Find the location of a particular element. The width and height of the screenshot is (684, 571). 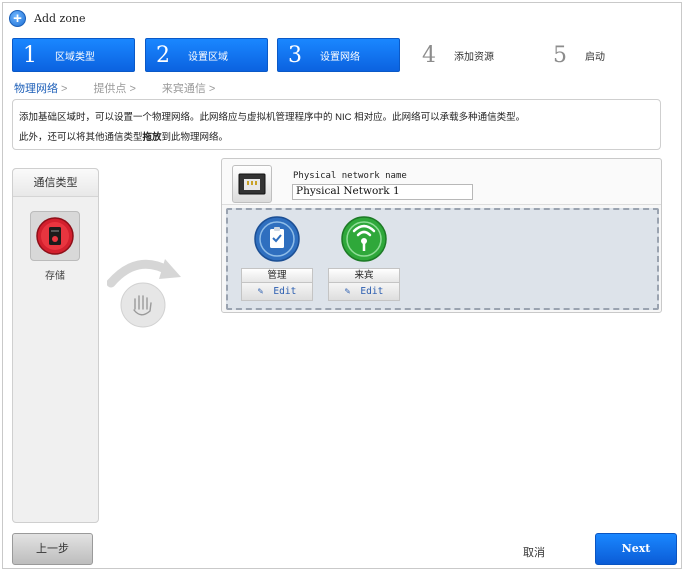

wizard-steps: 1 区域类型 2 设置区域 3 设置网络 4 添加资源 5 启动 is located at coordinates (342, 55).